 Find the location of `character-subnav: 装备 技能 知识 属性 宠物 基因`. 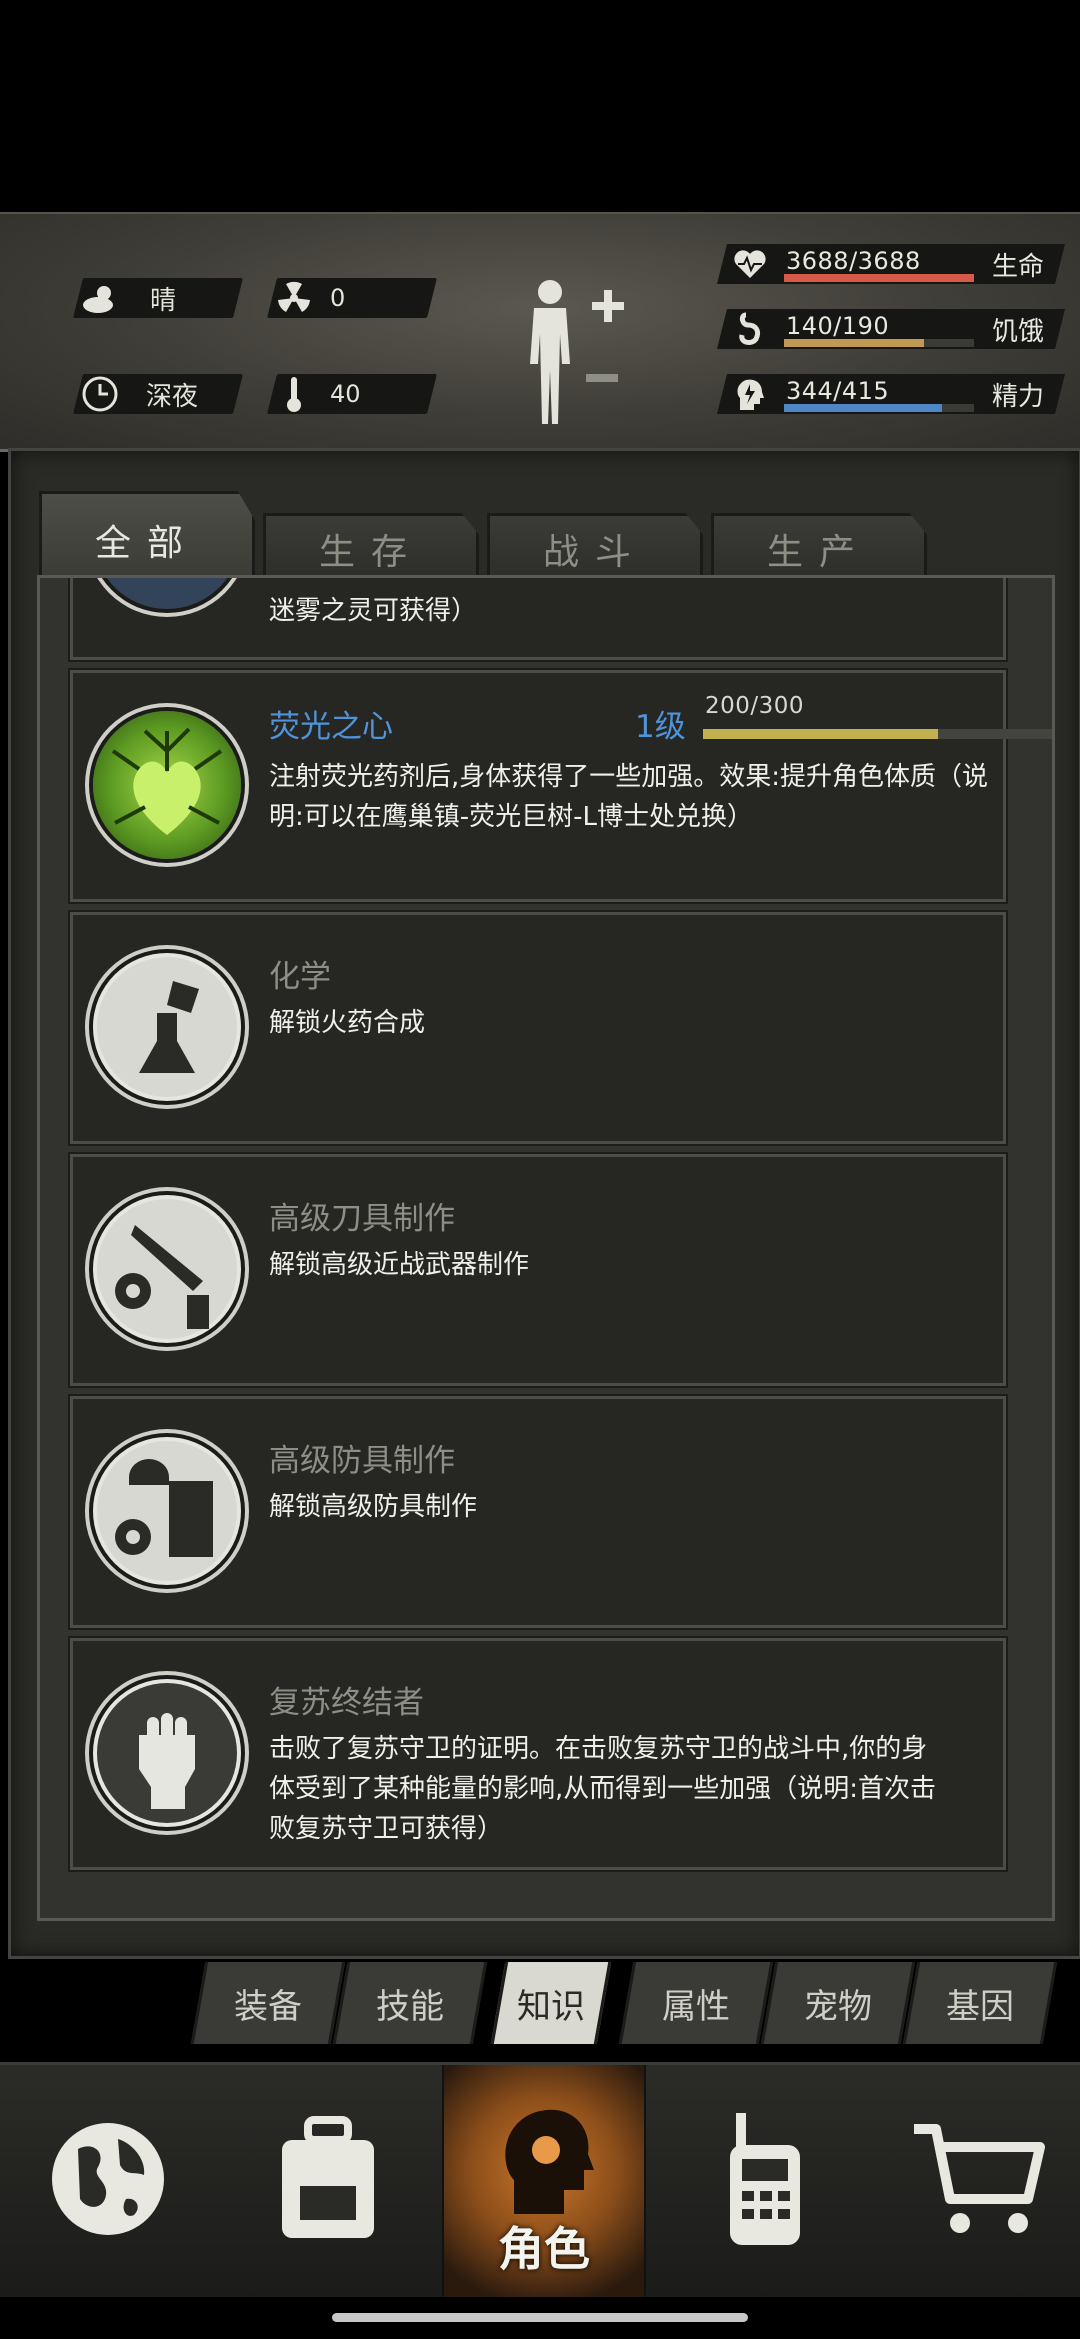

character-subnav: 装备 技能 知识 属性 宠物 基因 is located at coordinates (629, 2003).